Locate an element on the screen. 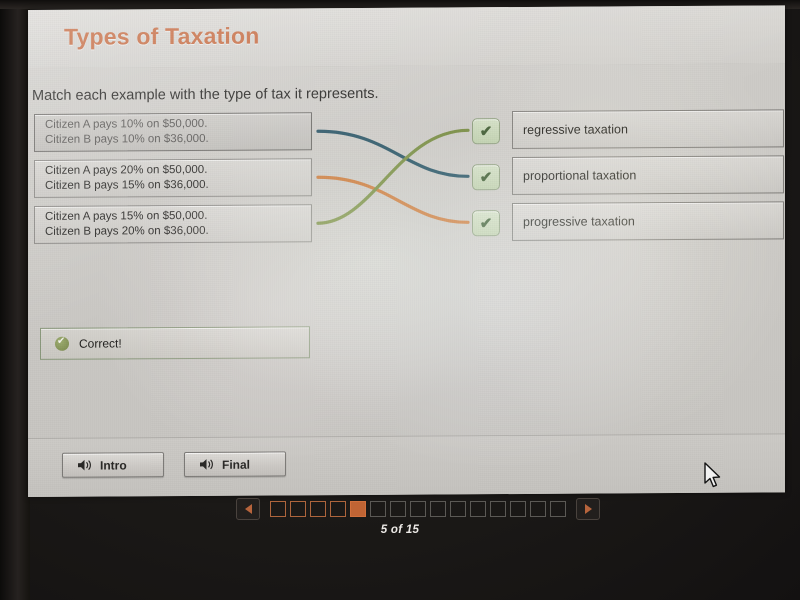 This screenshot has width=800, height=600. prev-page-button is located at coordinates (248, 509).